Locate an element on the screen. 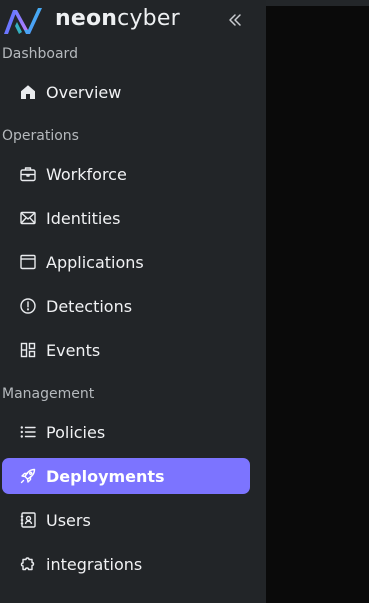 The width and height of the screenshot is (369, 603). sidebar-item-events: Events is located at coordinates (126, 350).